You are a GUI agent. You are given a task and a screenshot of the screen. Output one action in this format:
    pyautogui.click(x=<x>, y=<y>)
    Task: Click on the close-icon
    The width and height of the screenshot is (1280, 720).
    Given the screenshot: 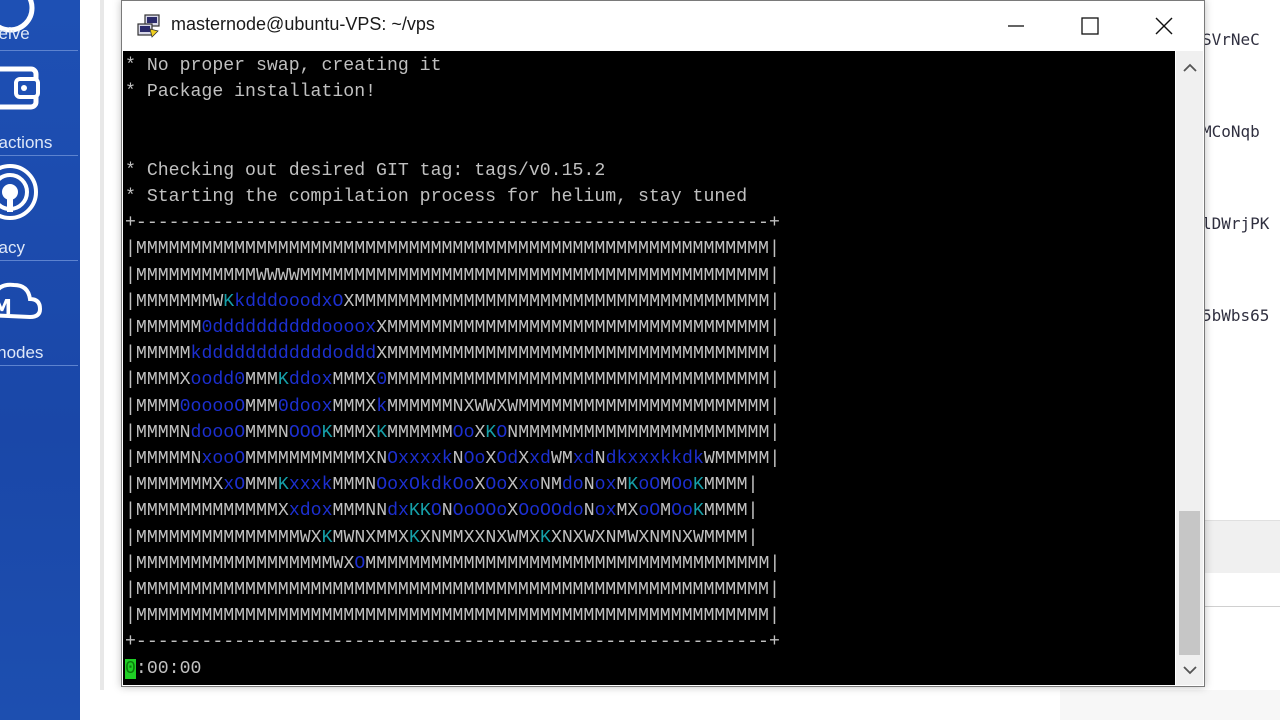 What is the action you would take?
    pyautogui.click(x=1164, y=26)
    